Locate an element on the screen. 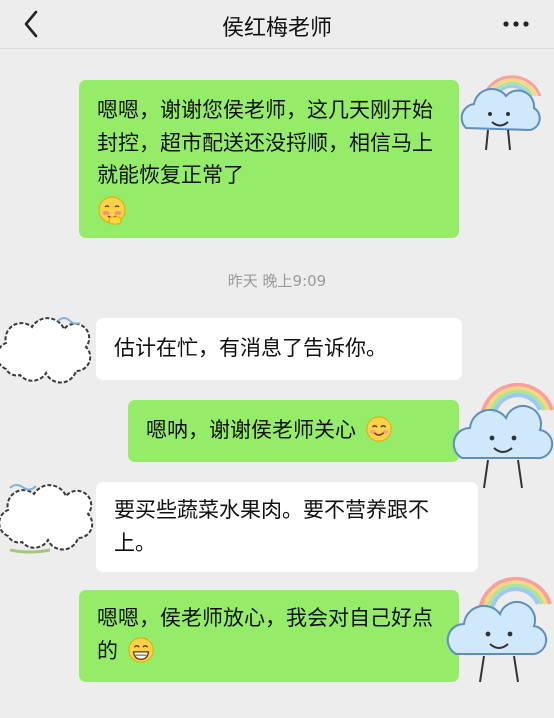 The image size is (554, 718). message-text: 嗯嗯，谢谢您侯老师，这几天刚开始封控，超市配送还没捋顺，相信马上就能恢复正常了 is located at coordinates (265, 143).